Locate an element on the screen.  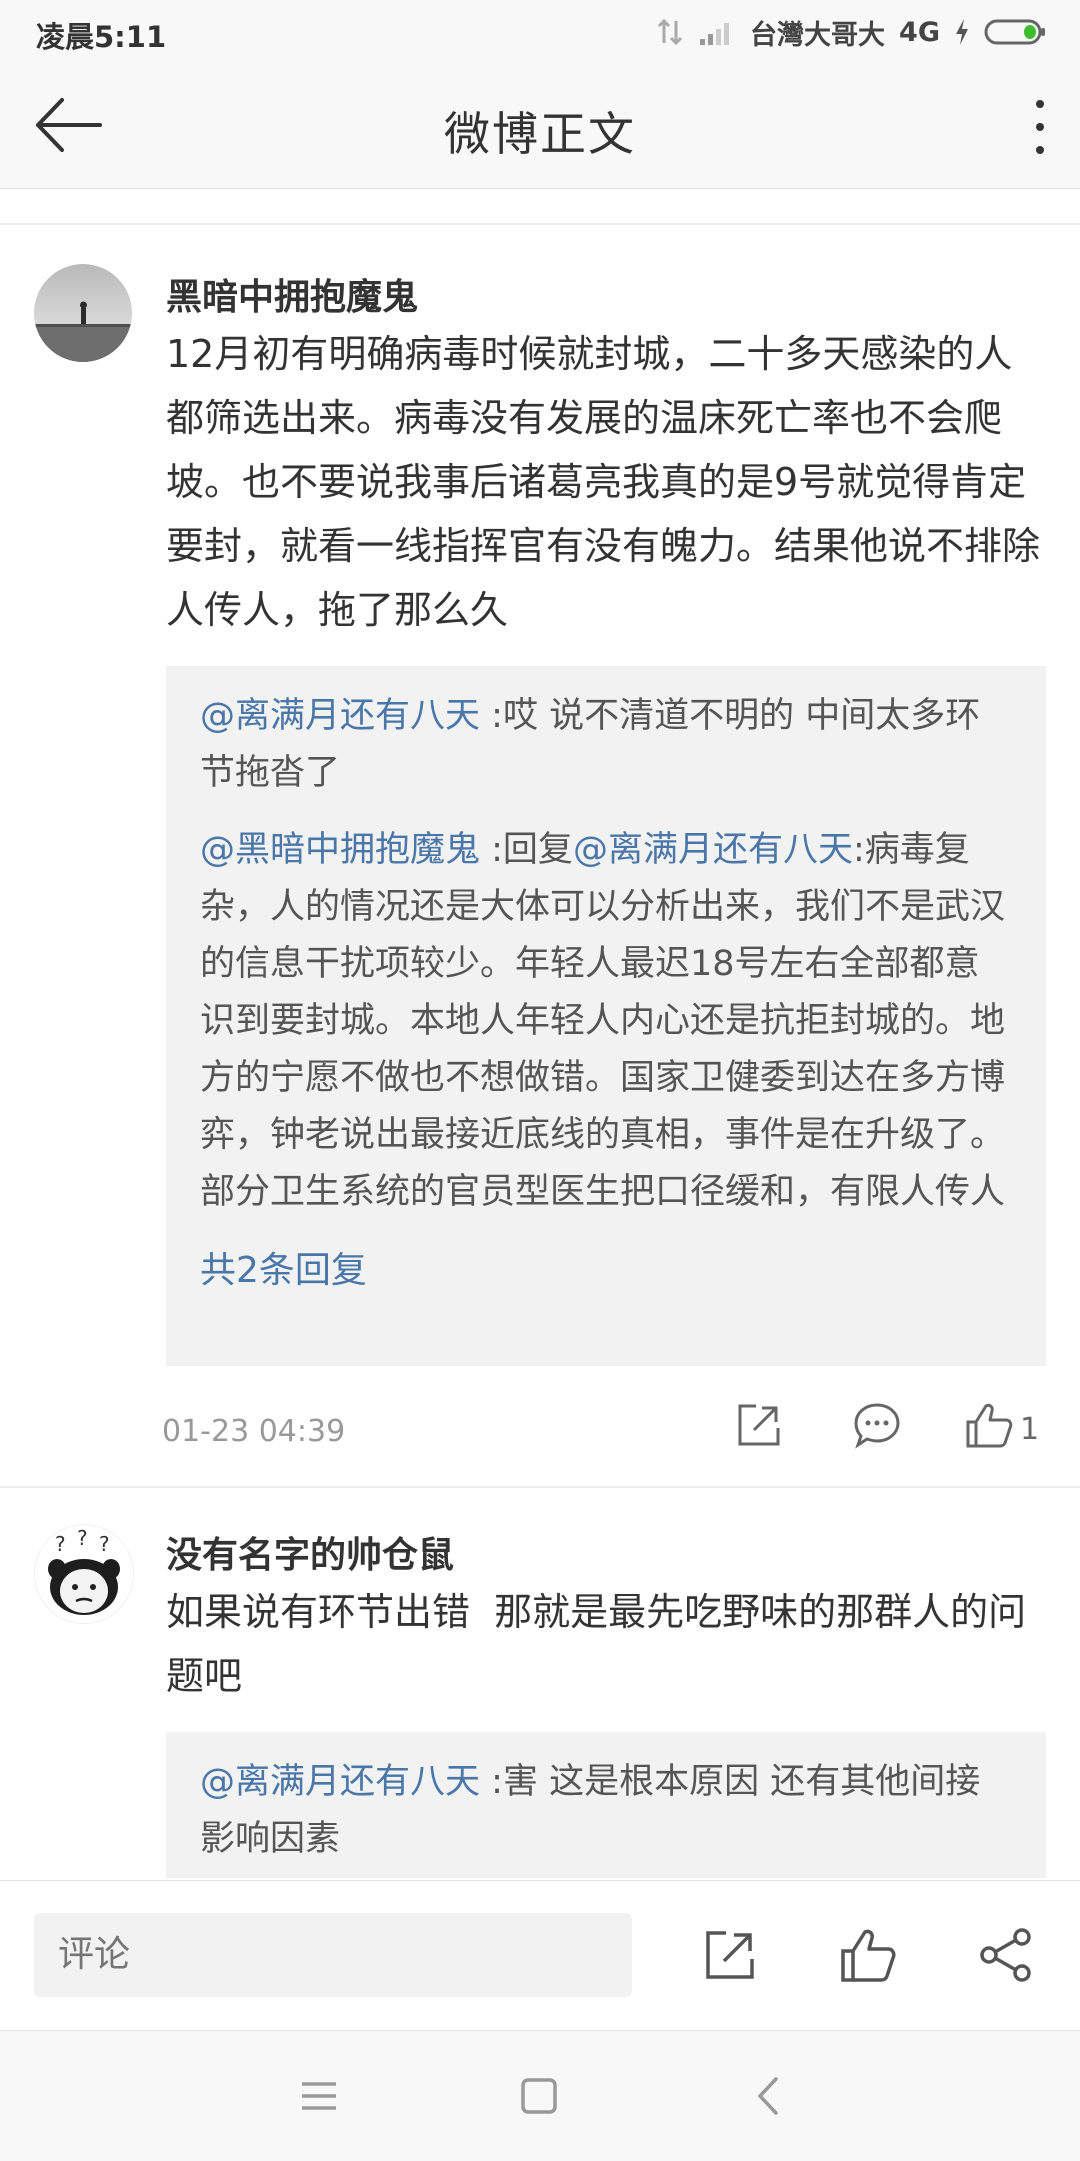
home-button is located at coordinates (539, 2096).